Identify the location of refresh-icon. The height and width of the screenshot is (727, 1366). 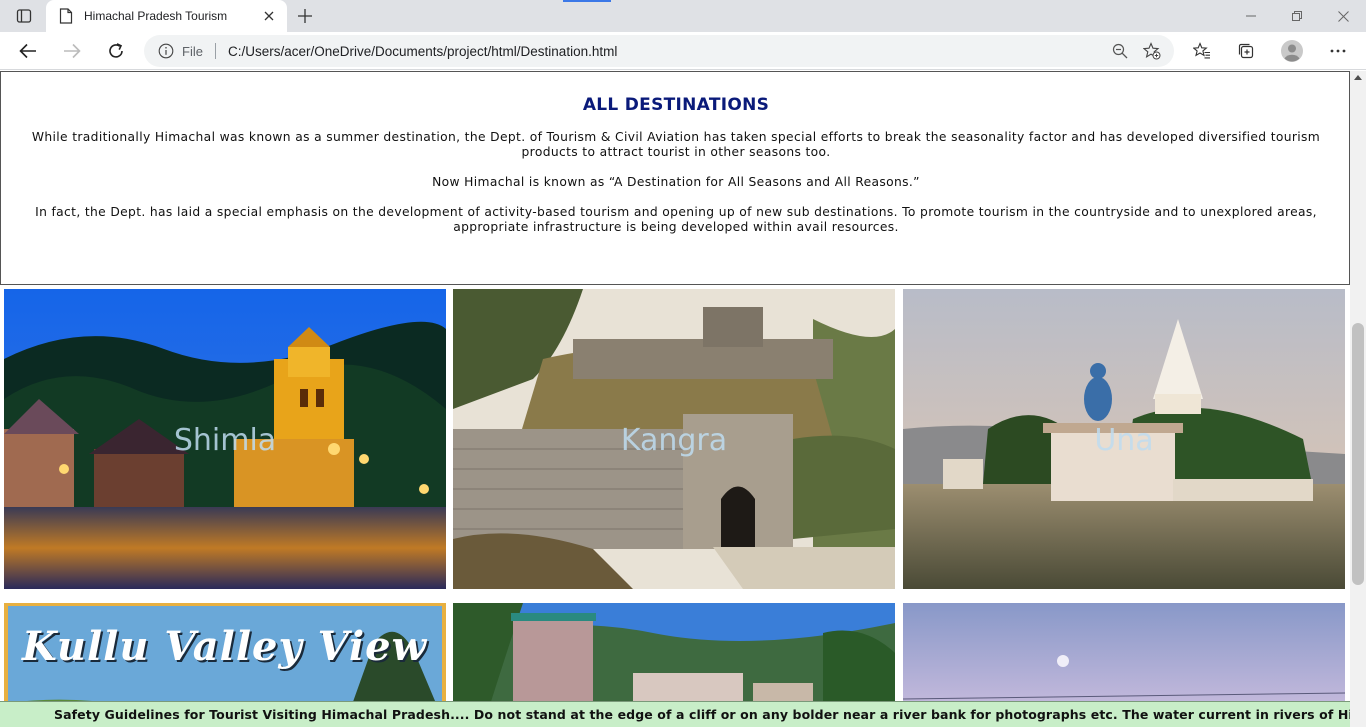
(116, 51).